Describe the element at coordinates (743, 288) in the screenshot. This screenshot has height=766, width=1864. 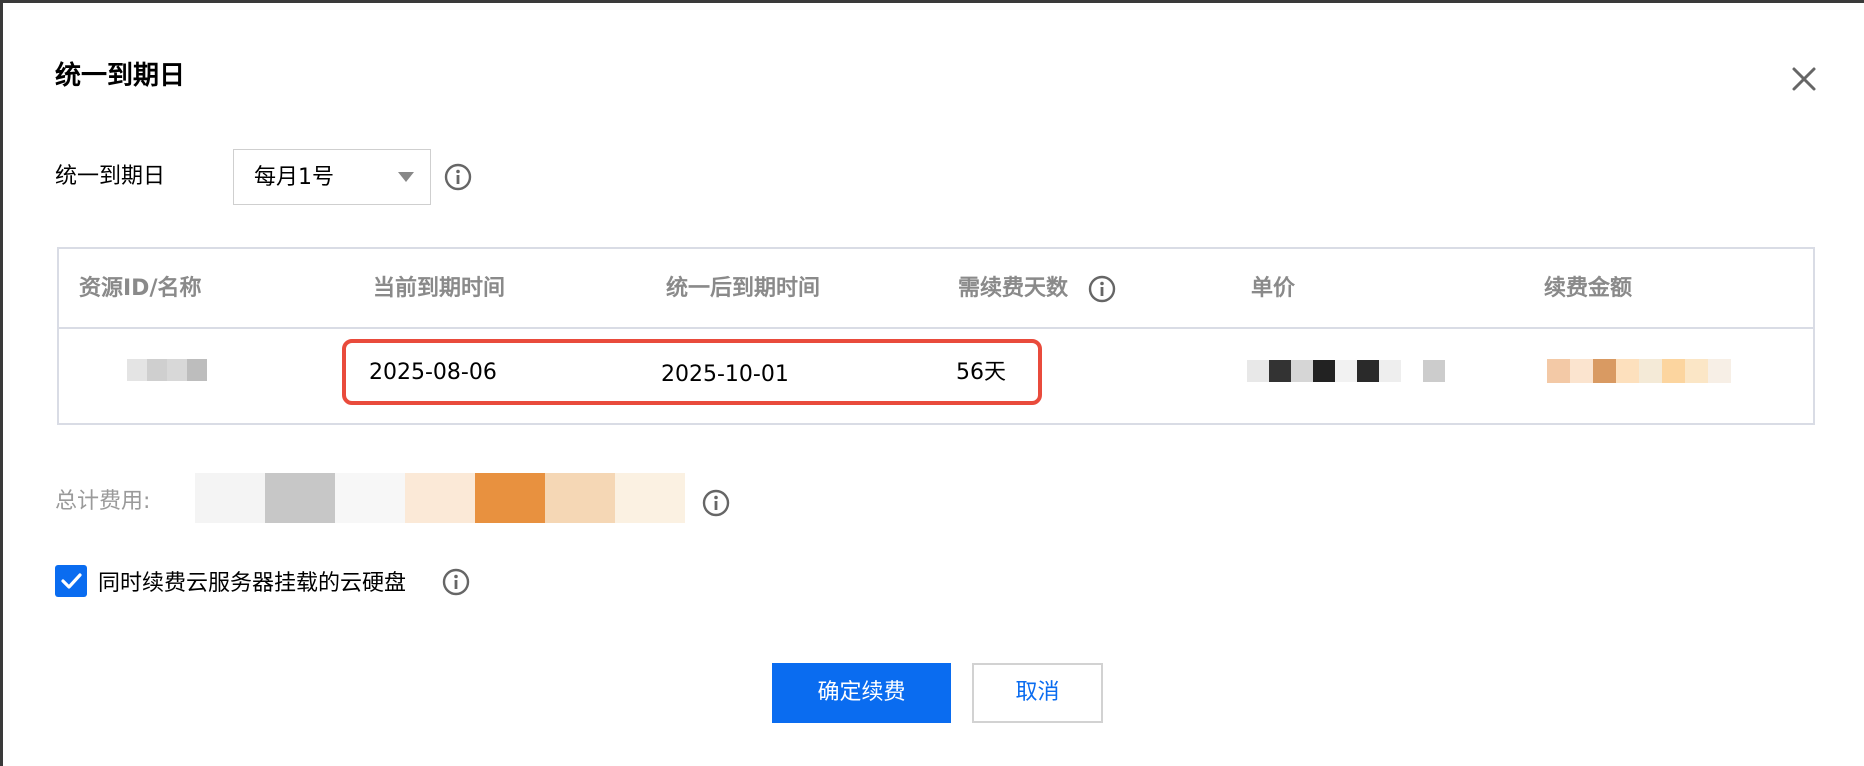
I see `column-header-new-expiry: 统一后到期时间` at that location.